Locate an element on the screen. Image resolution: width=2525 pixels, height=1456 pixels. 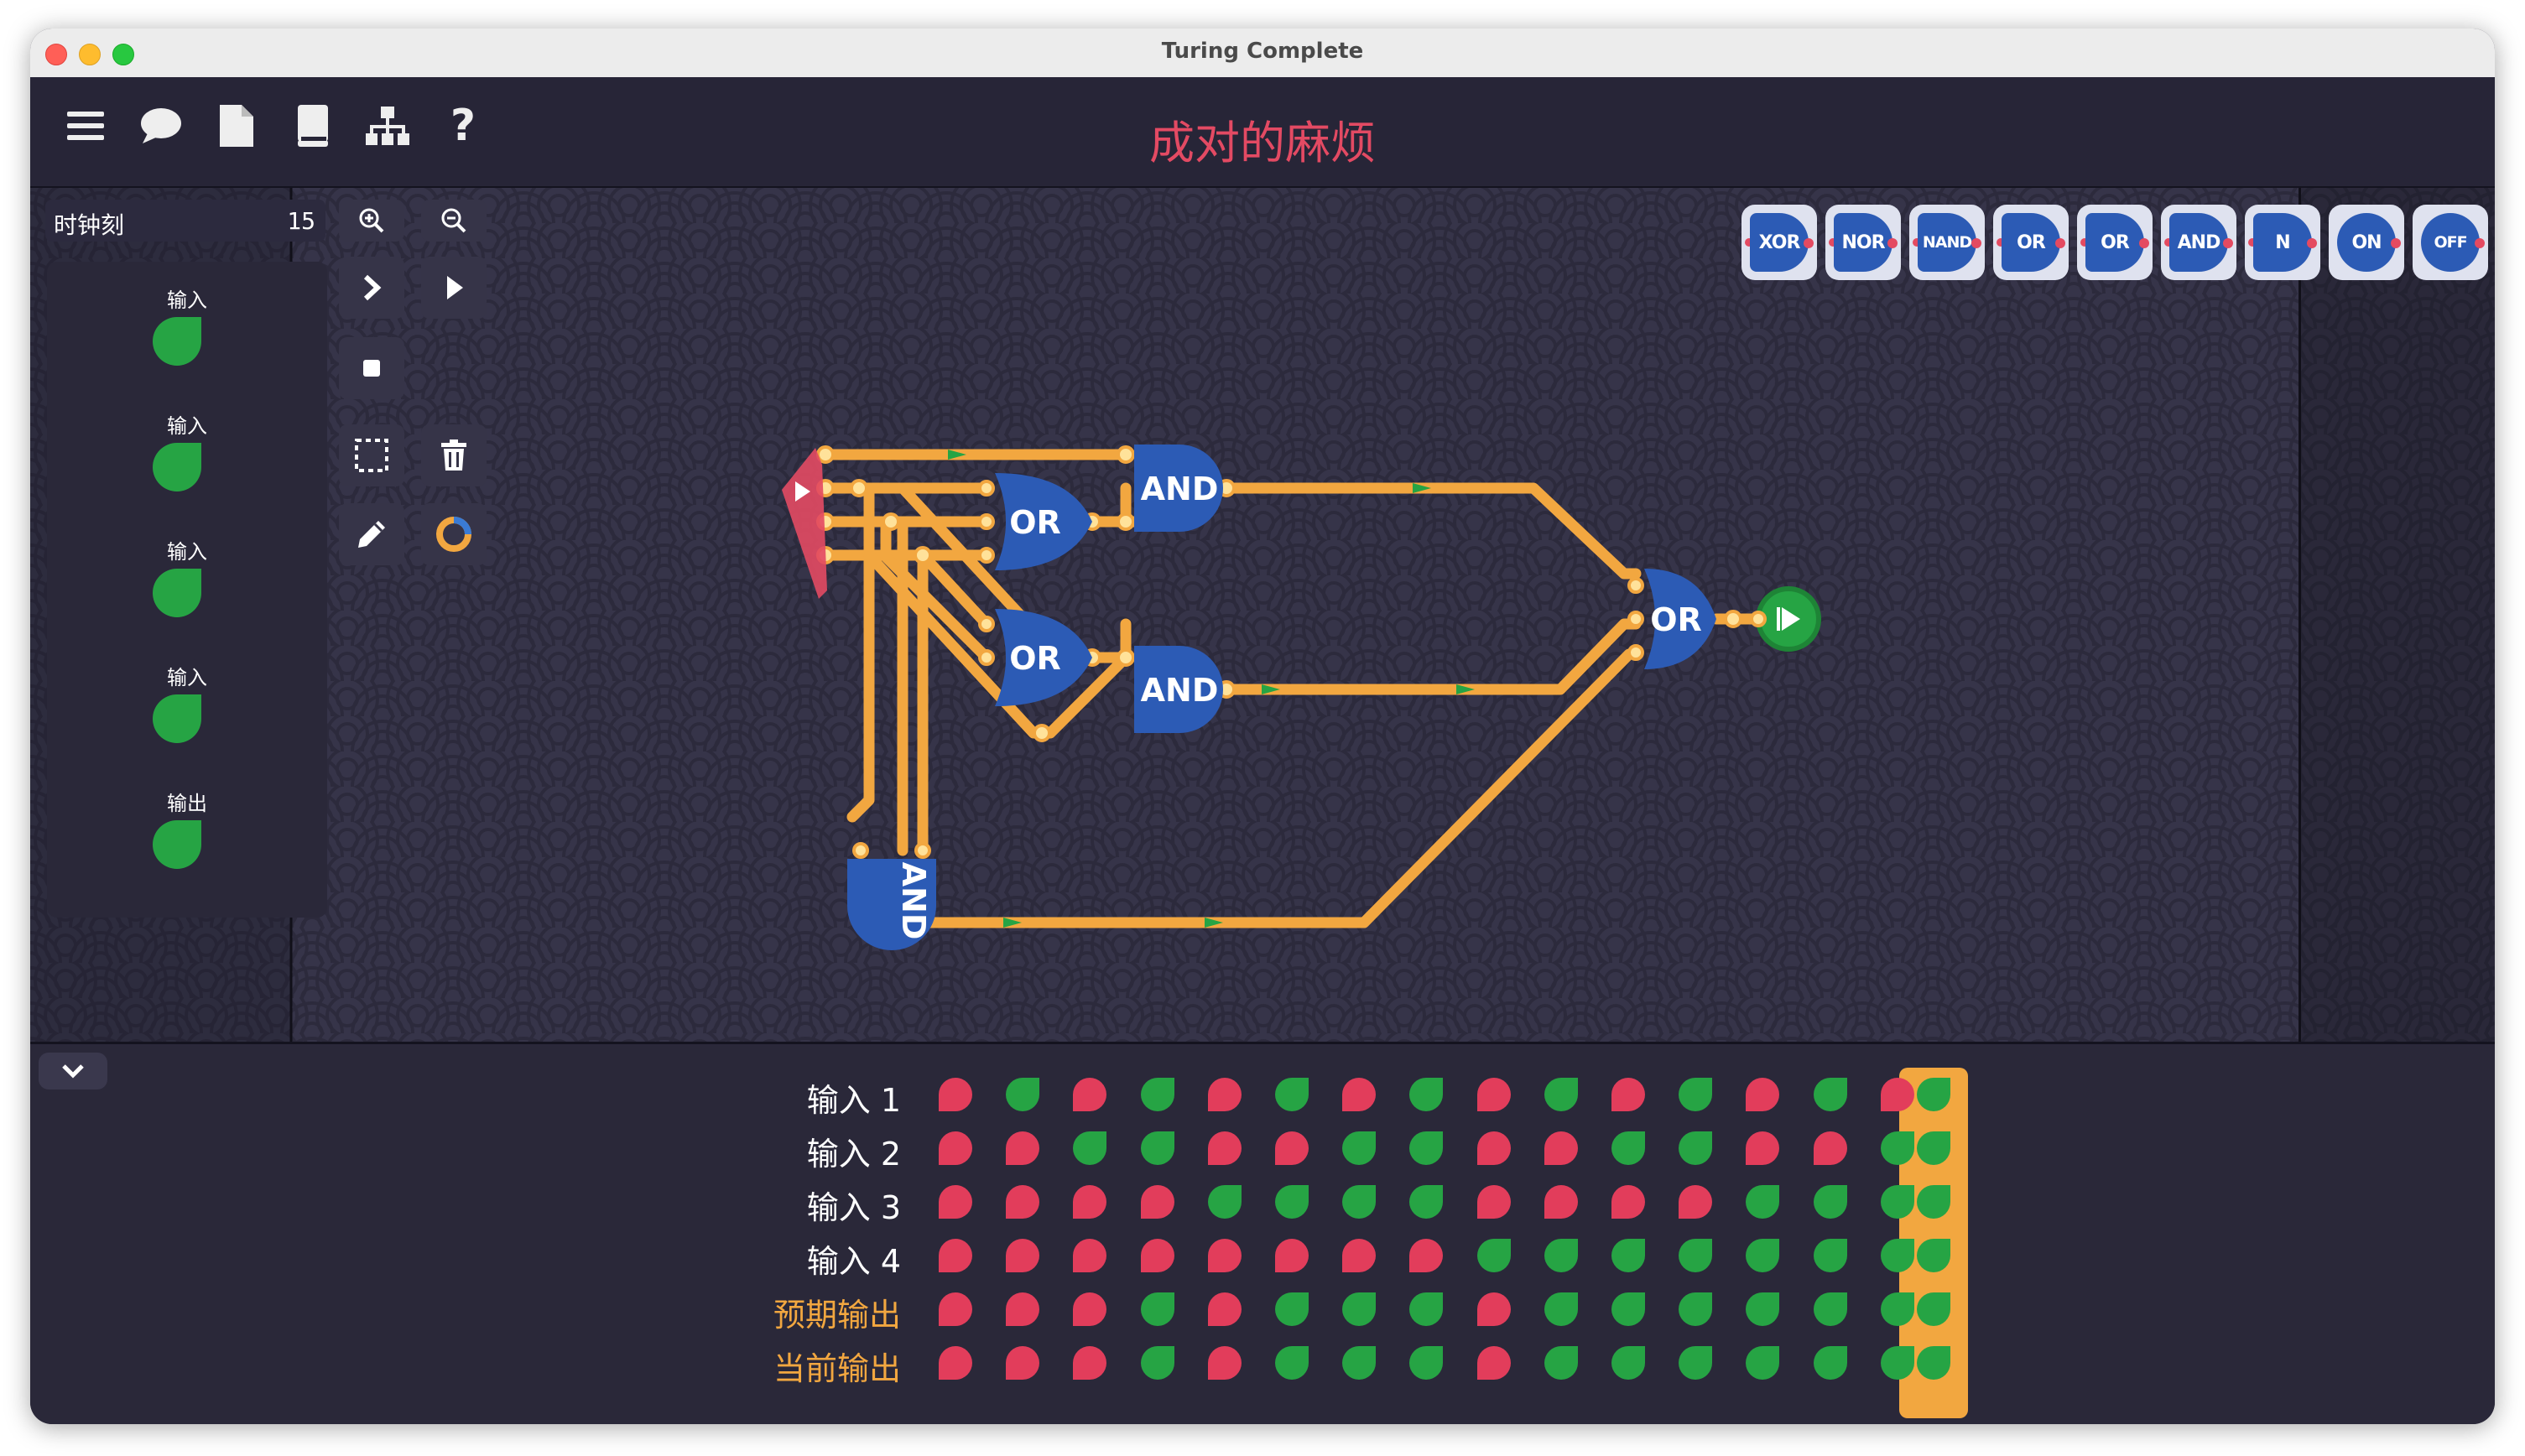
circuit-diagram: AND OR OR AND OR AND is located at coordinates (1301, 697).